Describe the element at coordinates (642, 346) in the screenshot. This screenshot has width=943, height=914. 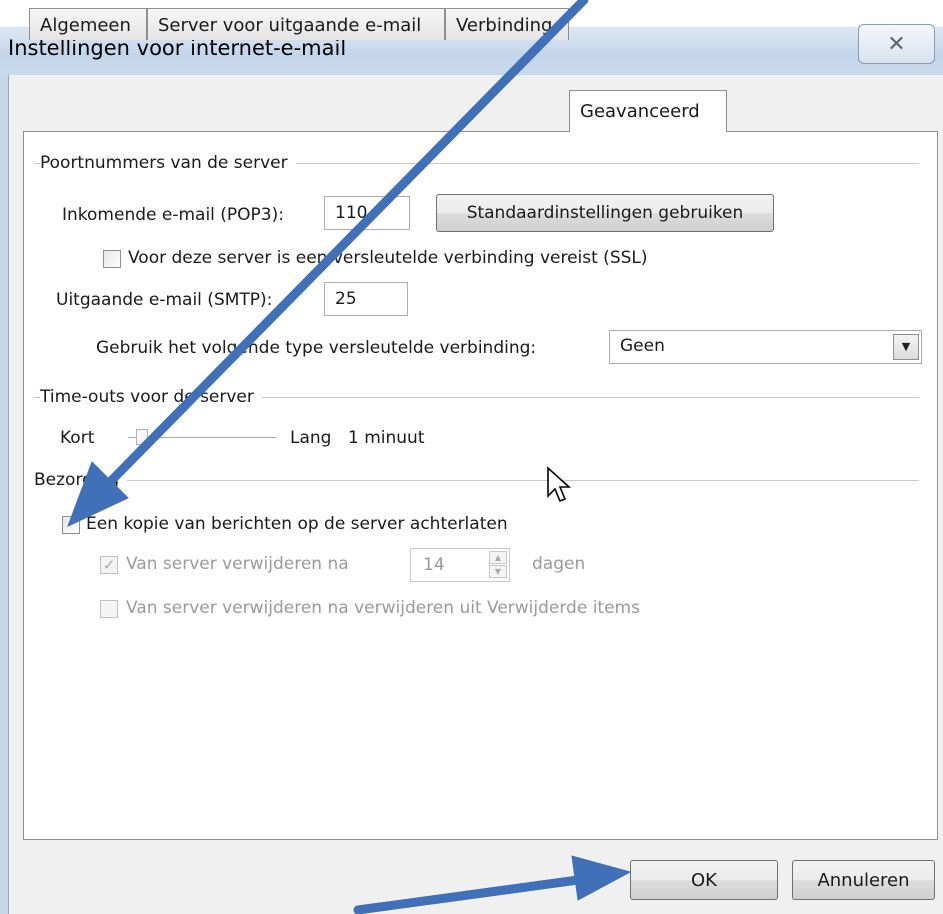
I see `encryption-type-value: Geen` at that location.